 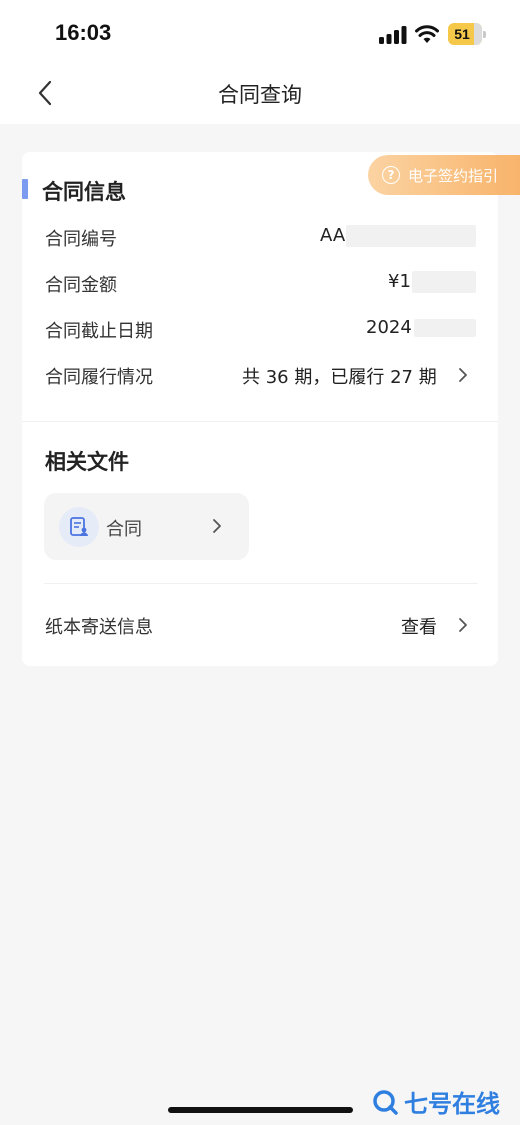 What do you see at coordinates (81, 285) in the screenshot?
I see `contract-amount-label: 合同金额` at bounding box center [81, 285].